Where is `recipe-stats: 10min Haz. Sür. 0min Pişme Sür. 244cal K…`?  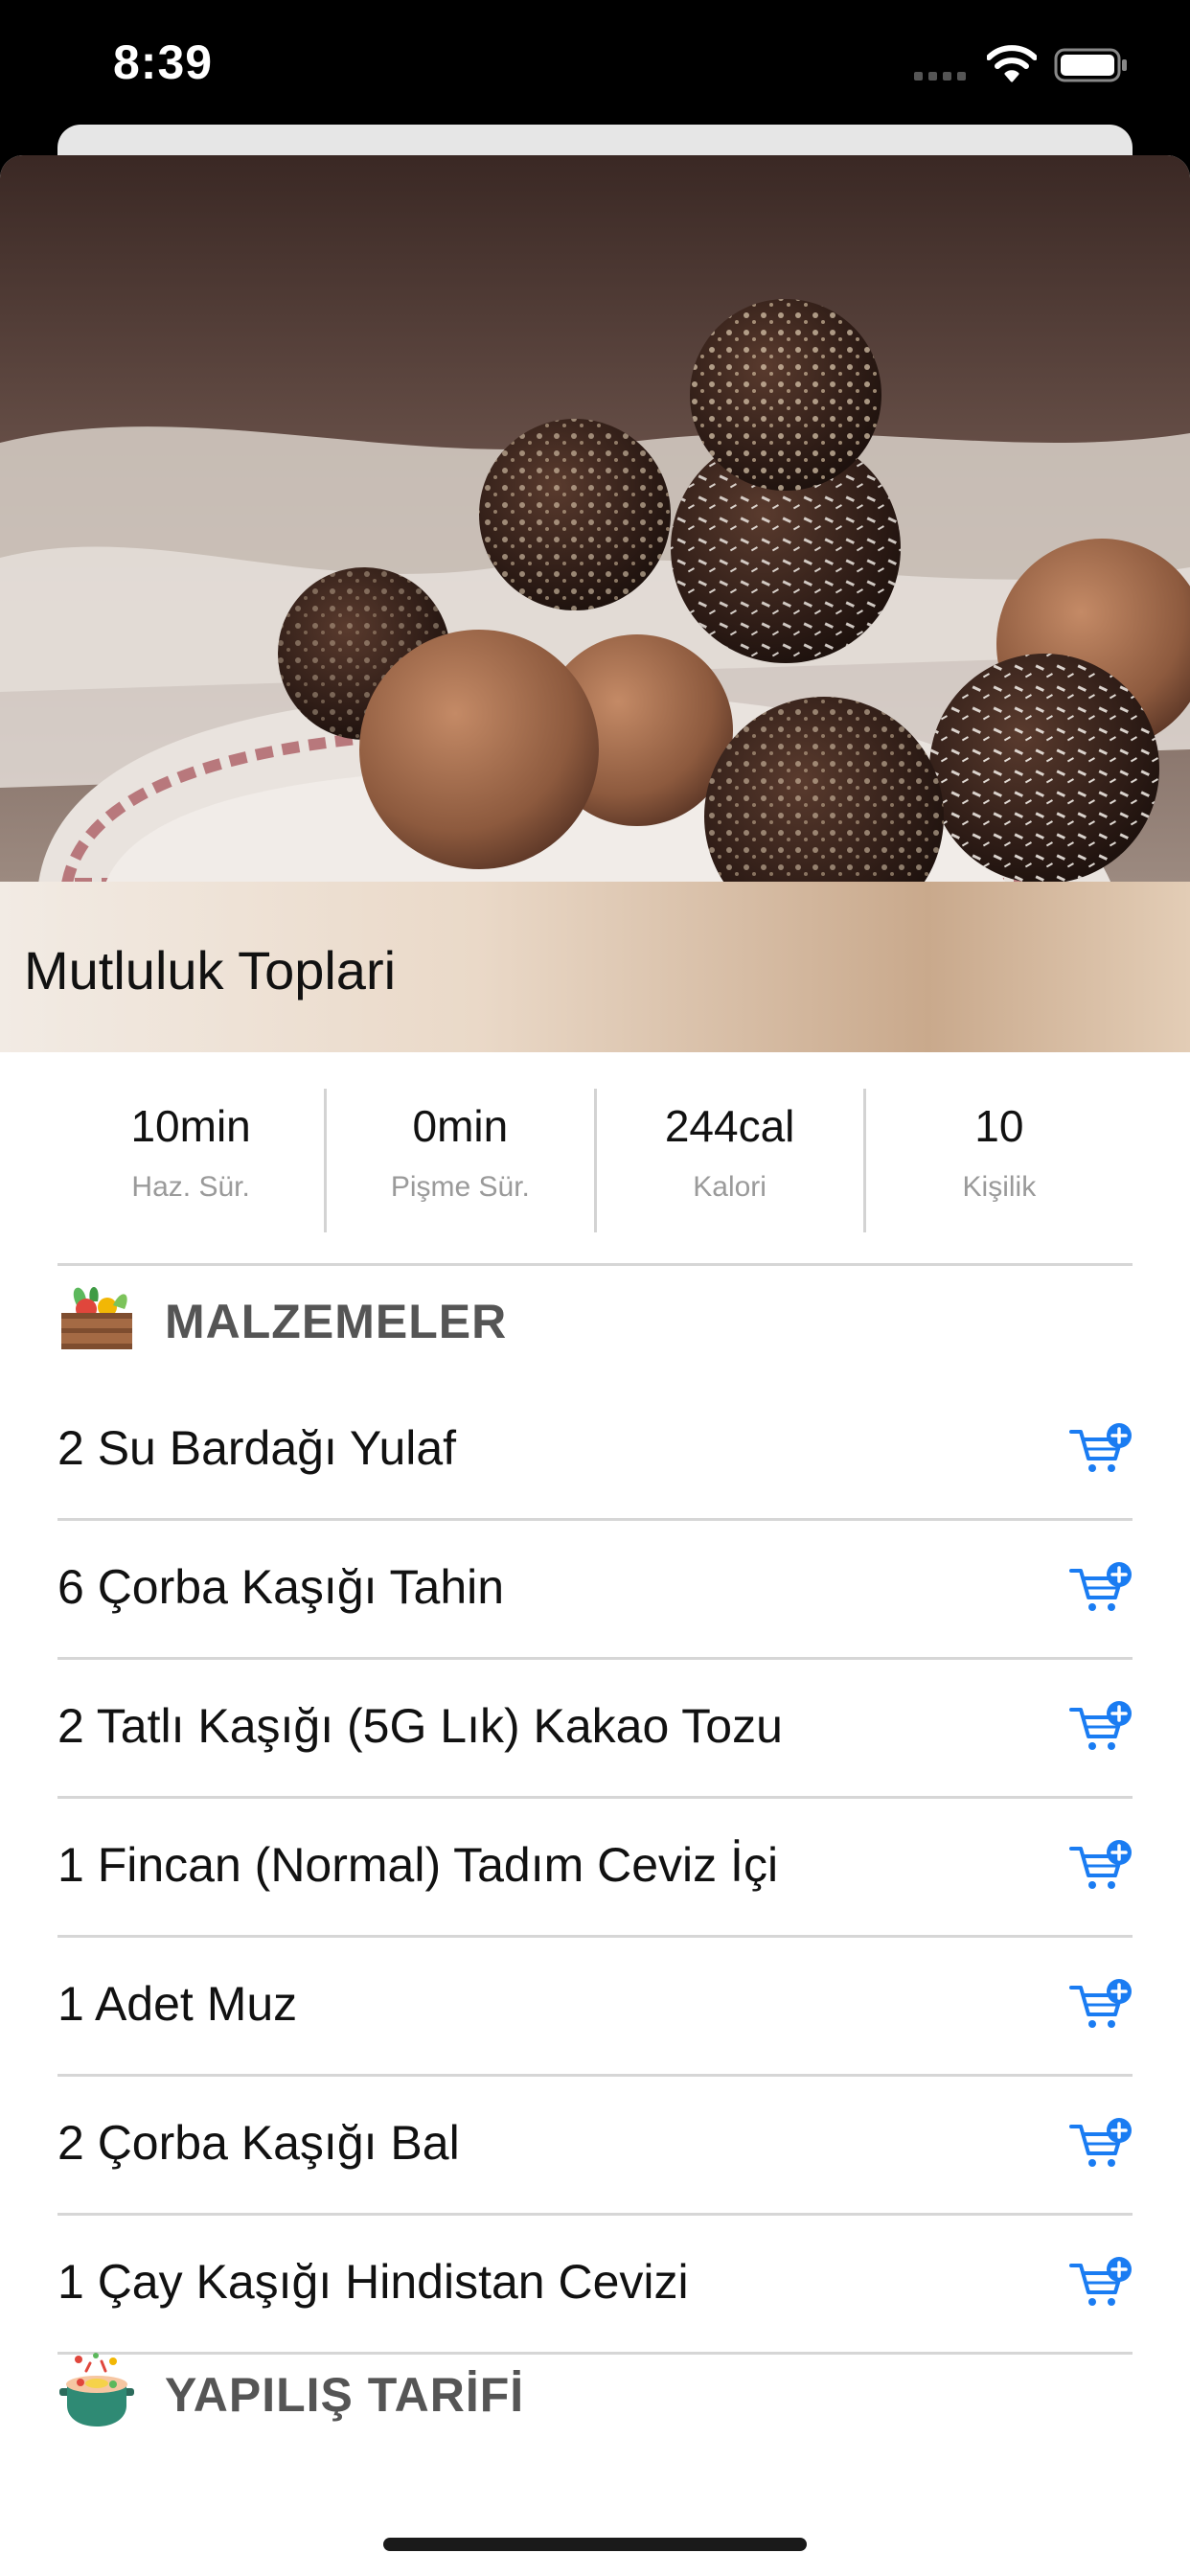
recipe-stats: 10min Haz. Sür. 0min Pişme Sür. 244cal K… is located at coordinates (595, 1160).